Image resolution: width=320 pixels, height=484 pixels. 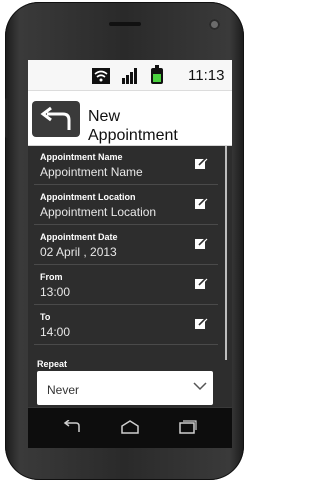 What do you see at coordinates (45, 317) in the screenshot?
I see `field-label: To` at bounding box center [45, 317].